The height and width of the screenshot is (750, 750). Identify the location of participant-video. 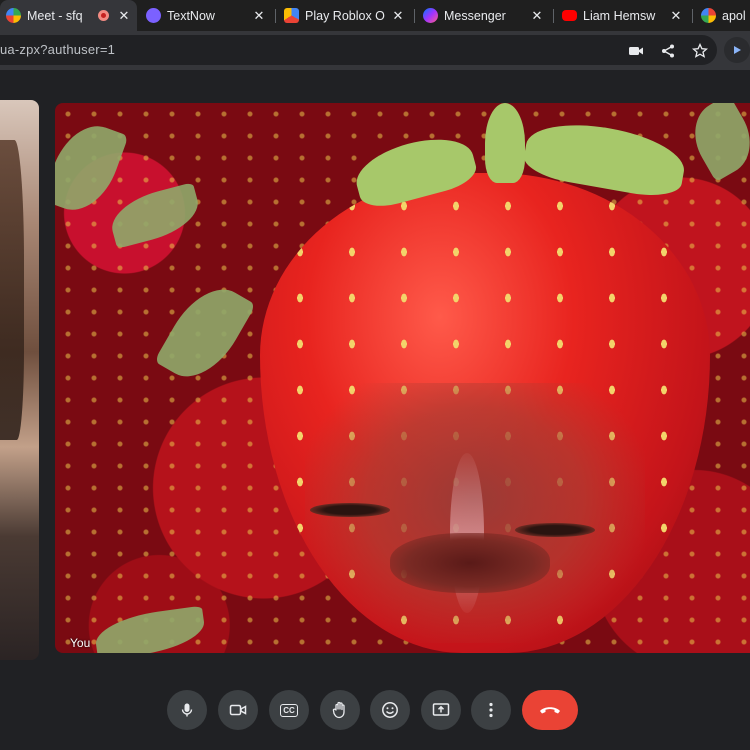
(12, 290).